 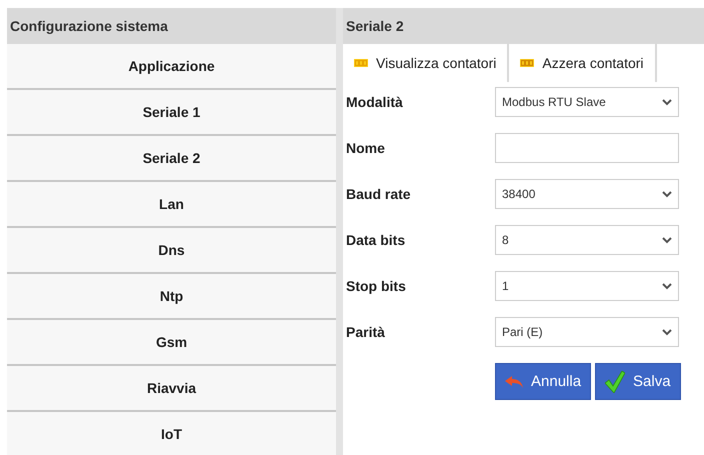 I want to click on sidebar-item: Ntp, so click(x=171, y=297).